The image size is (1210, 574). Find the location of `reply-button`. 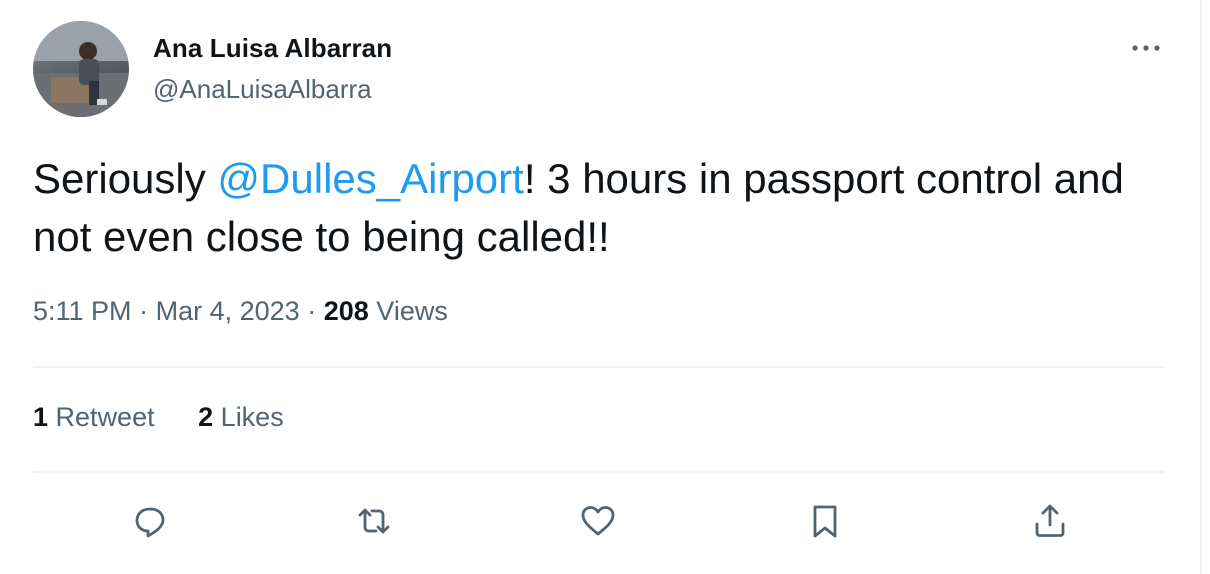

reply-button is located at coordinates (150, 521).